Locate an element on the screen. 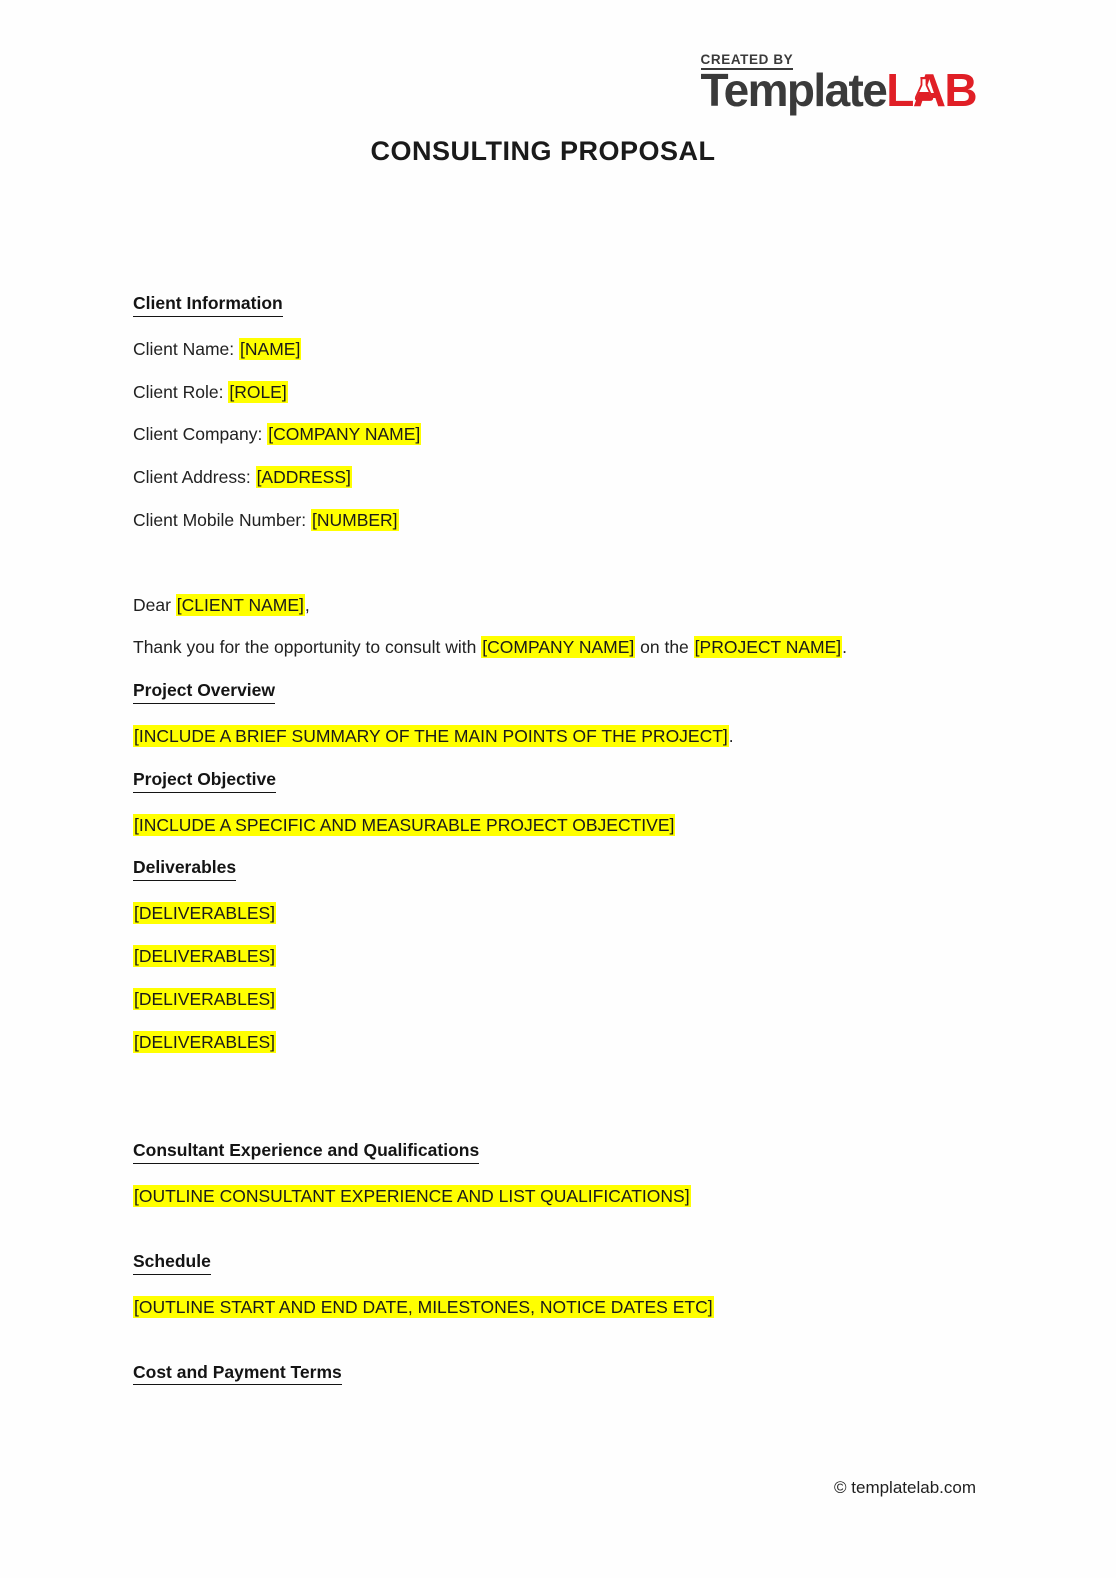 Image resolution: width=1116 pixels, height=1578 pixels. section-heading-consultant-experience: Consultant Experience and Qualifications is located at coordinates (563, 1152).